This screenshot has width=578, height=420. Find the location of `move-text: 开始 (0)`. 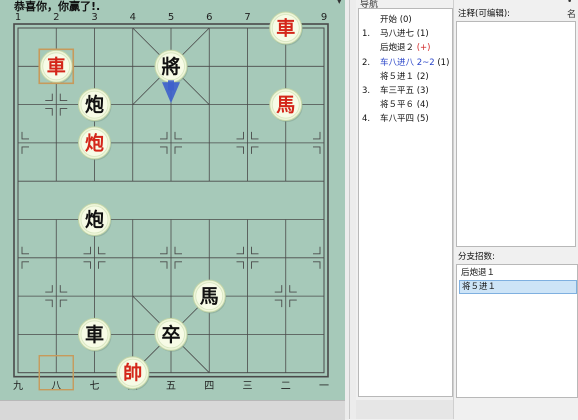

move-text: 开始 (0) is located at coordinates (396, 20).